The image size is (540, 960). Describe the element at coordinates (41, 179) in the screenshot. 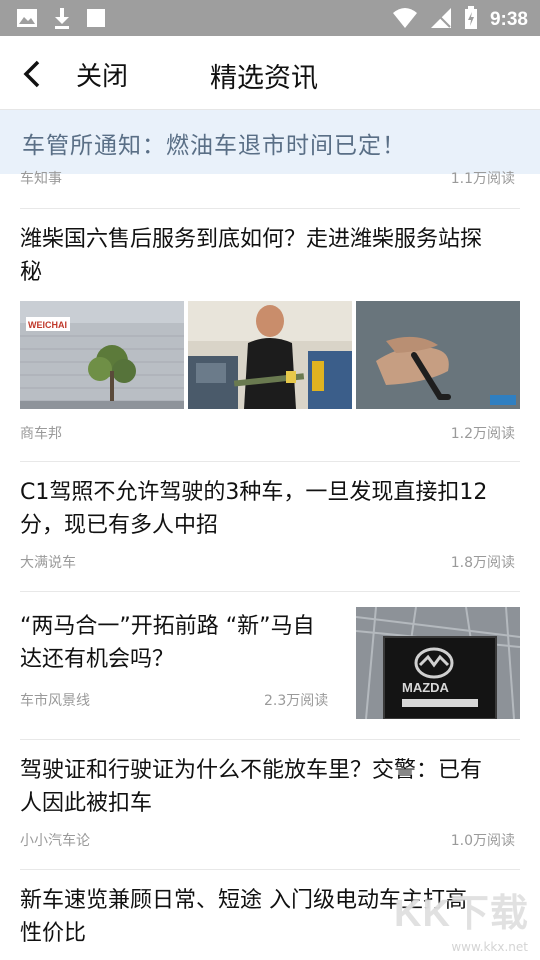

I see `article-source: 车知事` at that location.